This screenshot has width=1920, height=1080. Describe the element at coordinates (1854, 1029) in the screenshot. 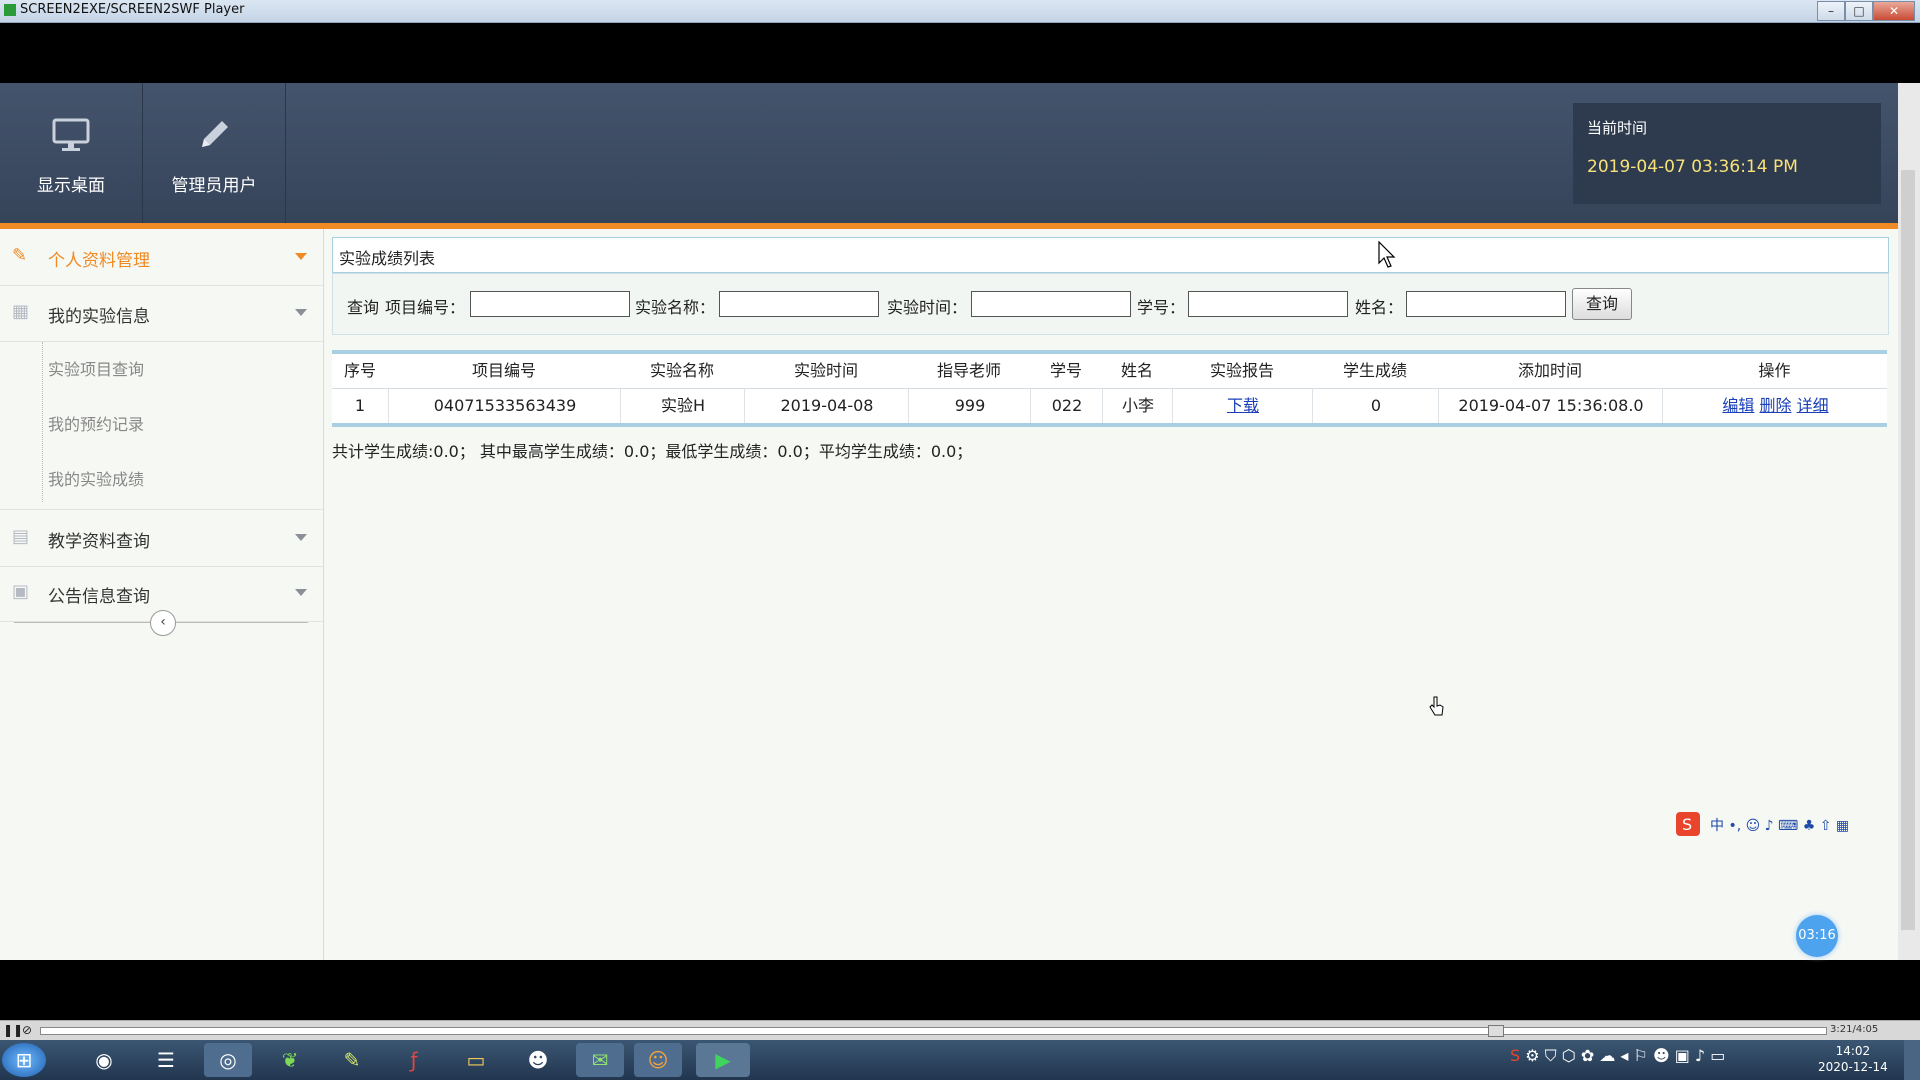

I see `playback-time: 3:21/4:05` at that location.